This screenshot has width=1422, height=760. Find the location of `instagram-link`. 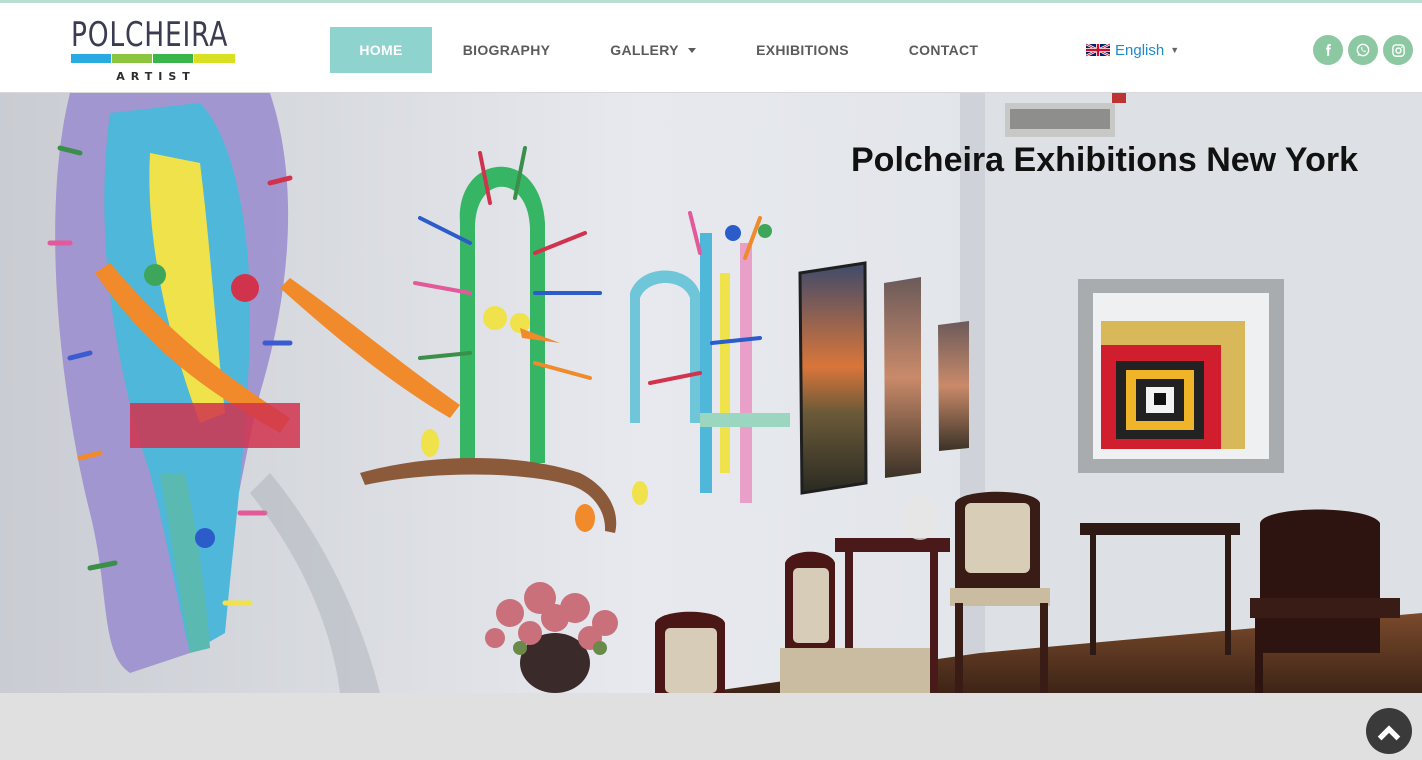

instagram-link is located at coordinates (1398, 50).